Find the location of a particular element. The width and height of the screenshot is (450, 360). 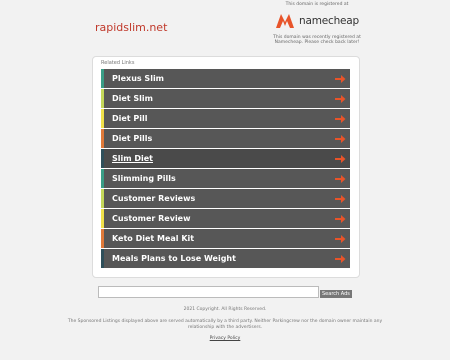

related-link: Keto Diet Meal Kit is located at coordinates (225, 238).